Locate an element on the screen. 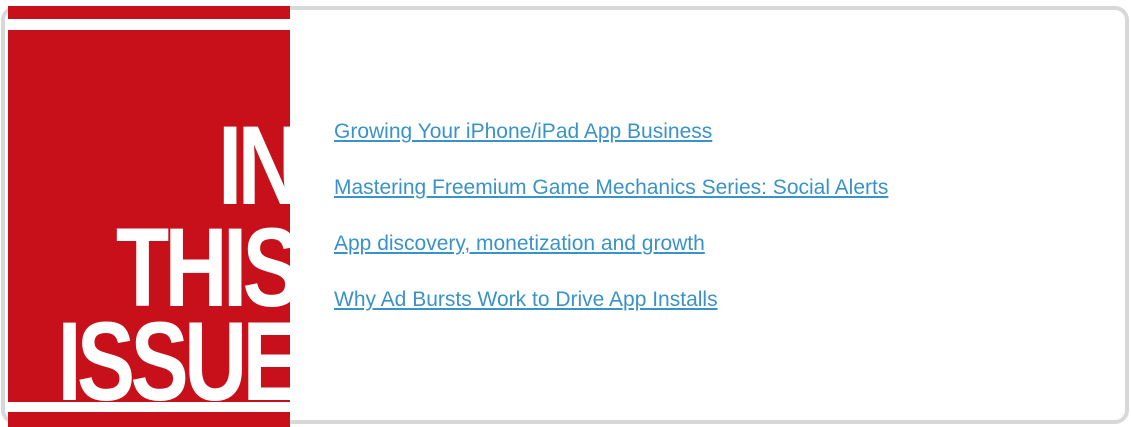 This screenshot has width=1131, height=427. article-link-growing-app-business: Growing Your iPhone/iPad App Business is located at coordinates (611, 131).